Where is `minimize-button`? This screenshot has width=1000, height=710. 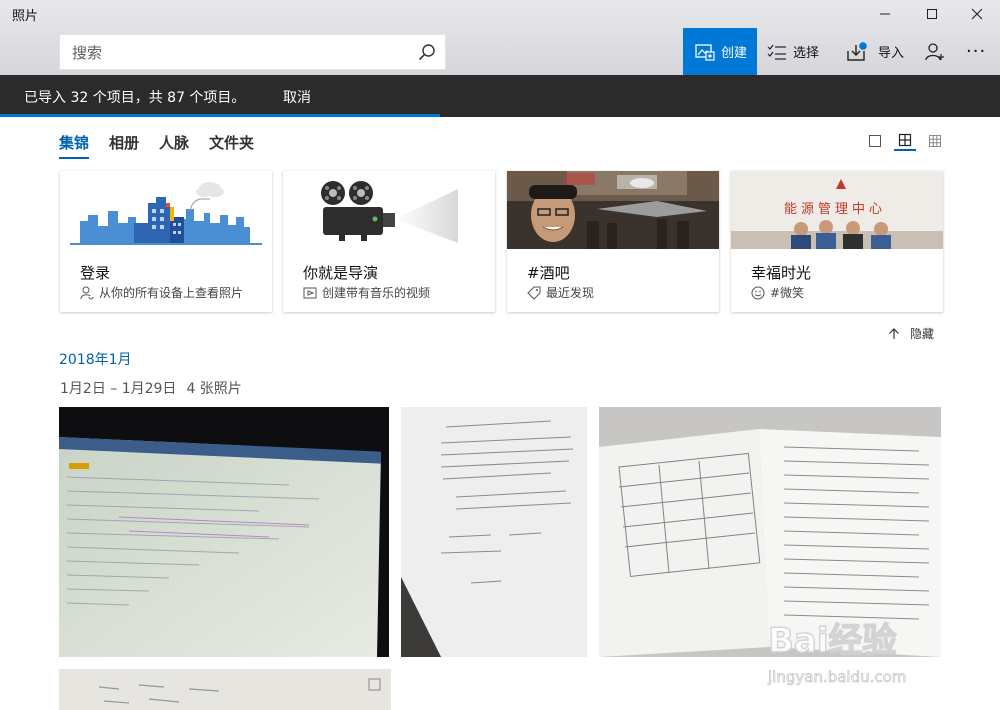
minimize-button is located at coordinates (885, 14).